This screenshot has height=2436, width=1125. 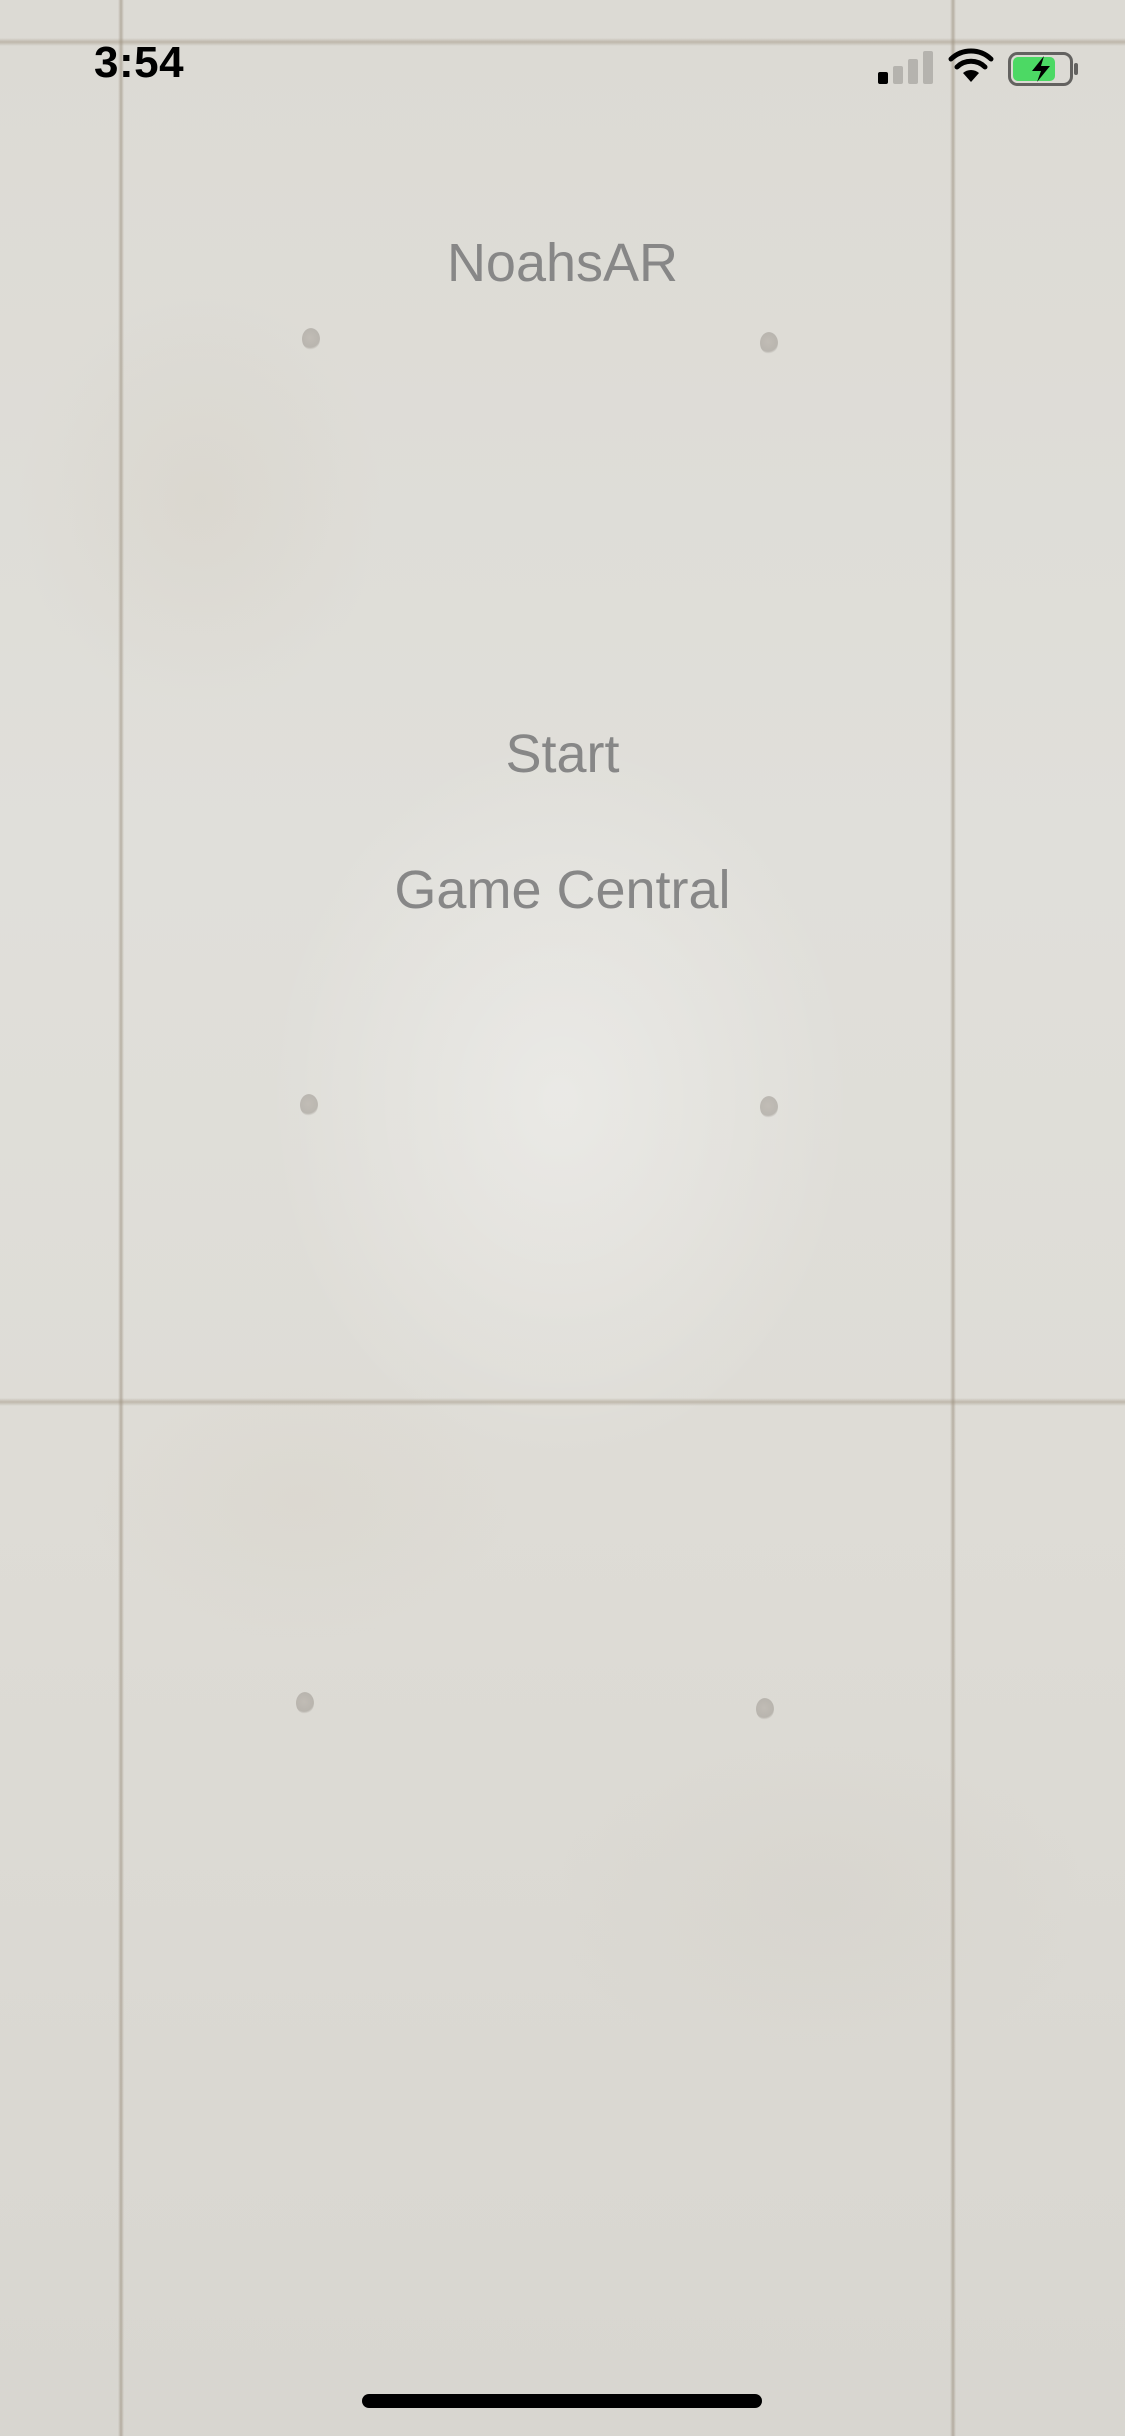 I want to click on cellular-signal-icon, so click(x=906, y=67).